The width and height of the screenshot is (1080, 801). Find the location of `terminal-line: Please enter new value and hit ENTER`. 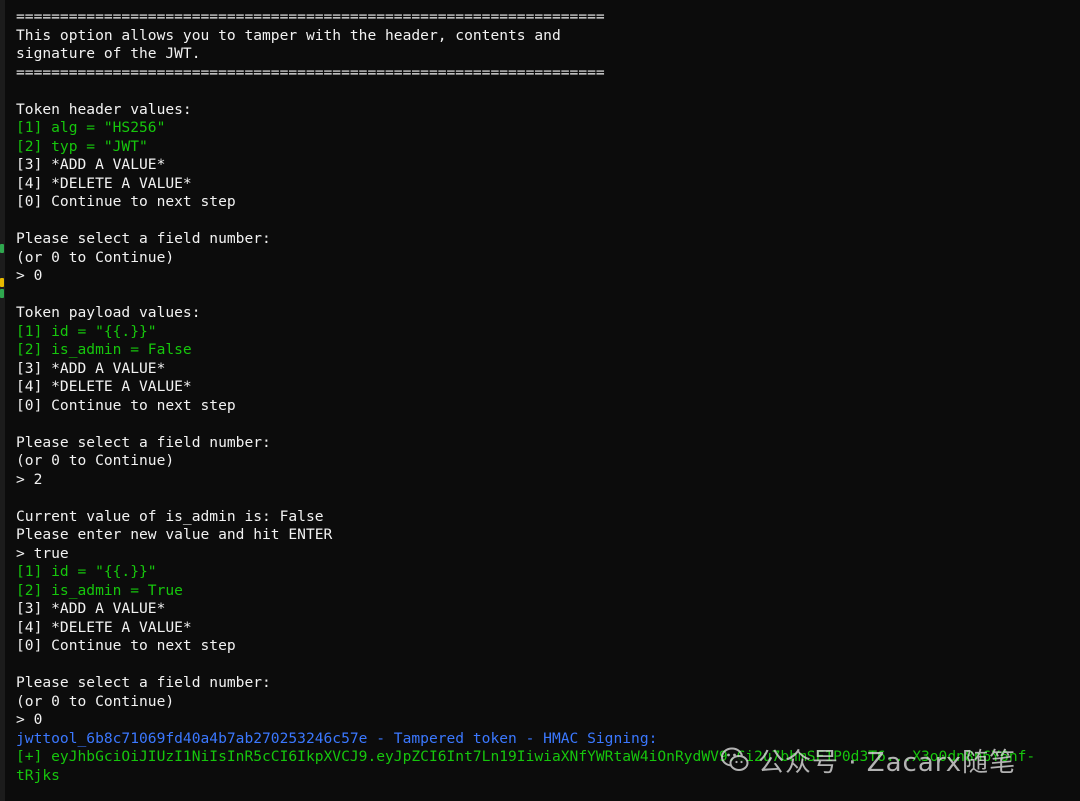

terminal-line: Please enter new value and hit ENTER is located at coordinates (174, 534).